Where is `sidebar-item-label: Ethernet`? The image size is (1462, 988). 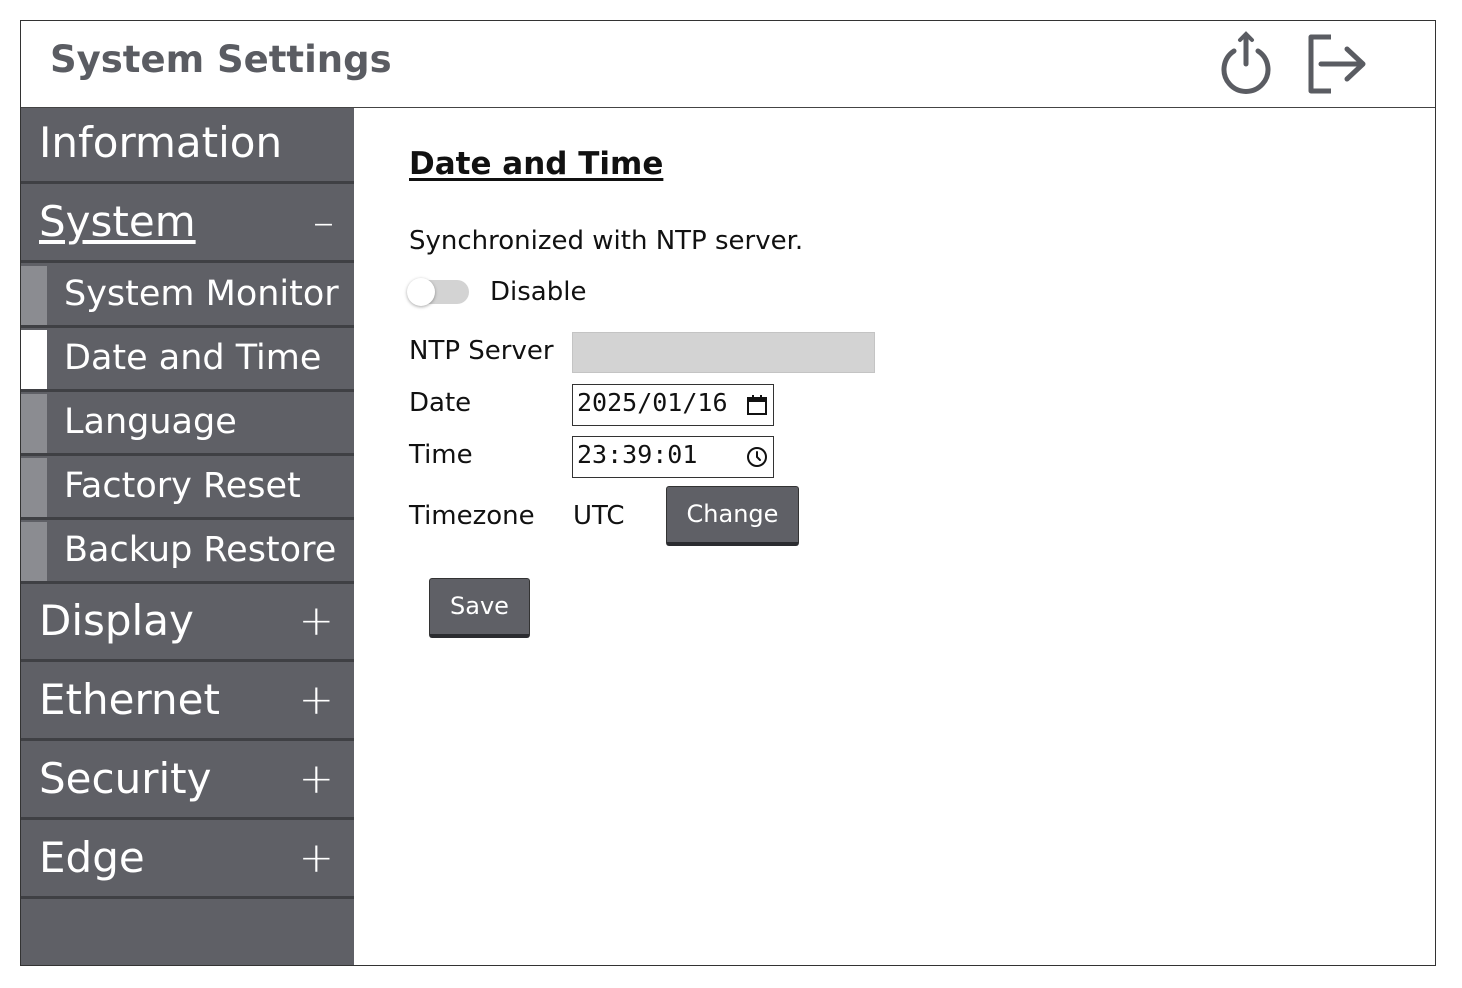 sidebar-item-label: Ethernet is located at coordinates (129, 699).